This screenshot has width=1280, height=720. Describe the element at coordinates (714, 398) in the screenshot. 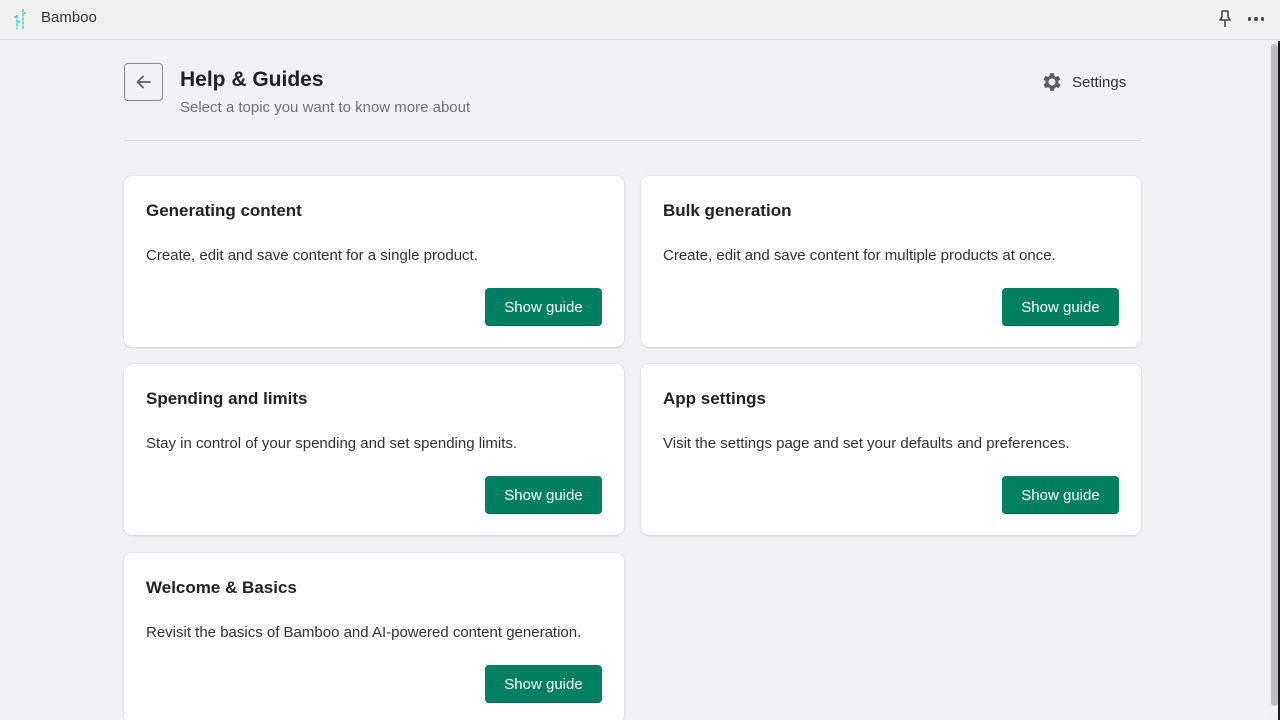

I see `guide-card-title: App settings` at that location.